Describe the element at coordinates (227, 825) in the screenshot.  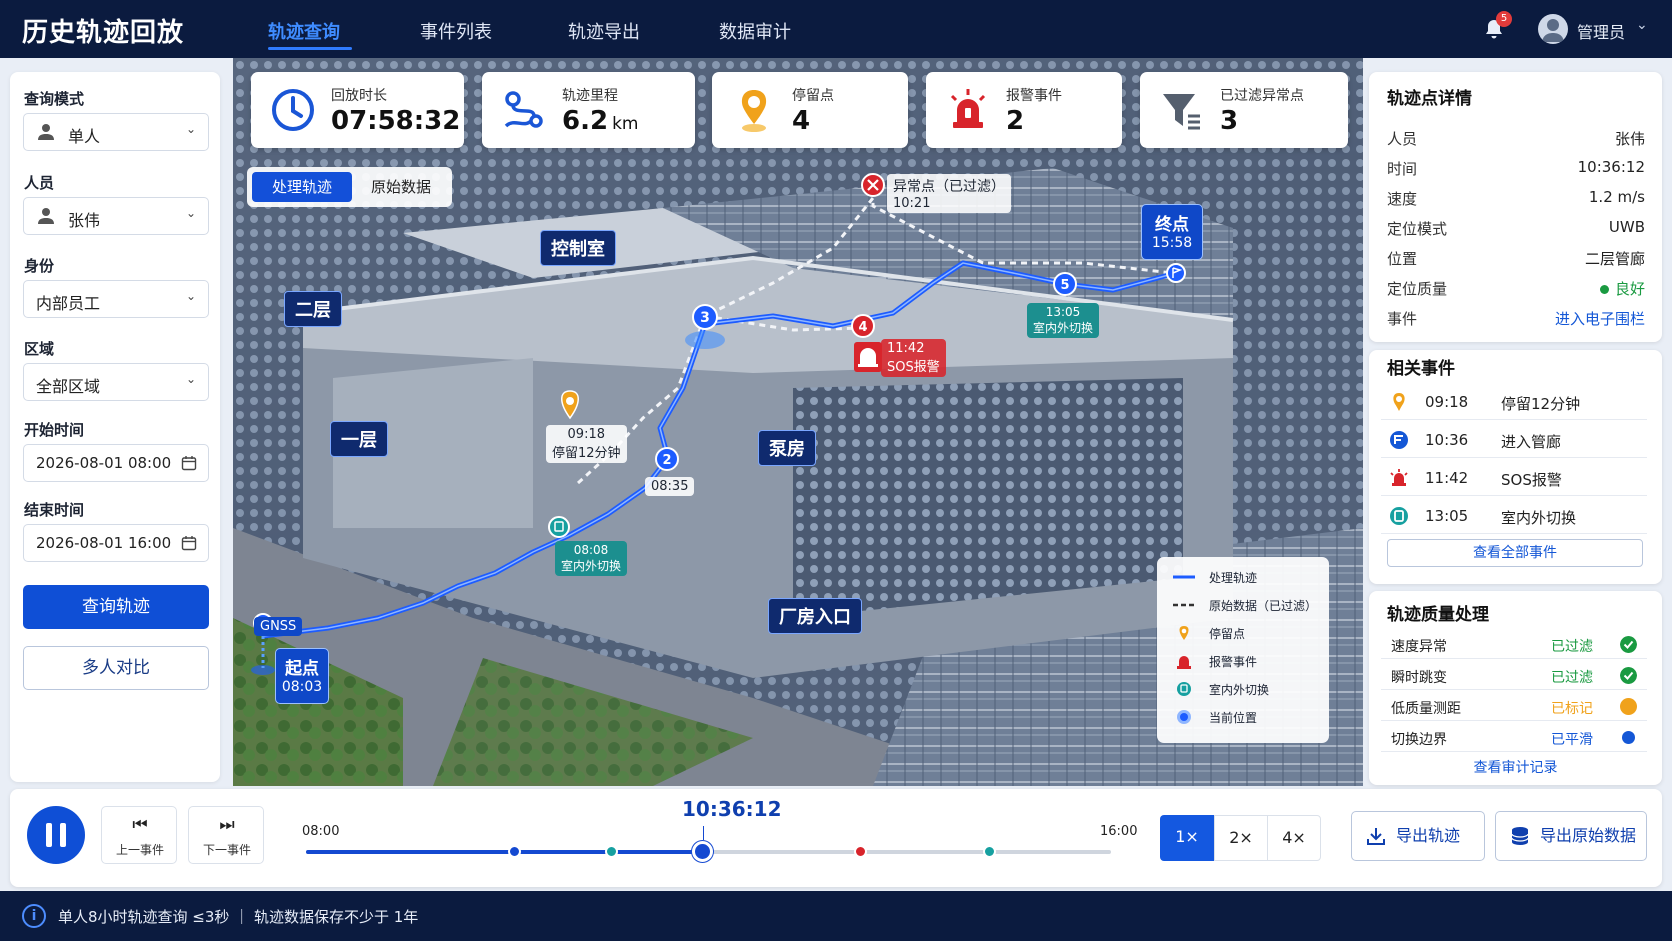
I see `skip-forward-icon: ⏭` at that location.